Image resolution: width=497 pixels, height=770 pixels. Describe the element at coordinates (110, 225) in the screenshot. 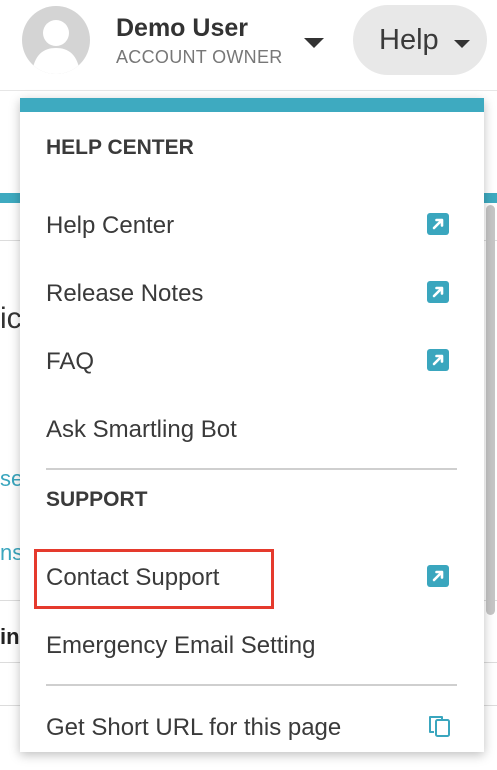

I see `menu-item-label: Help Center` at that location.